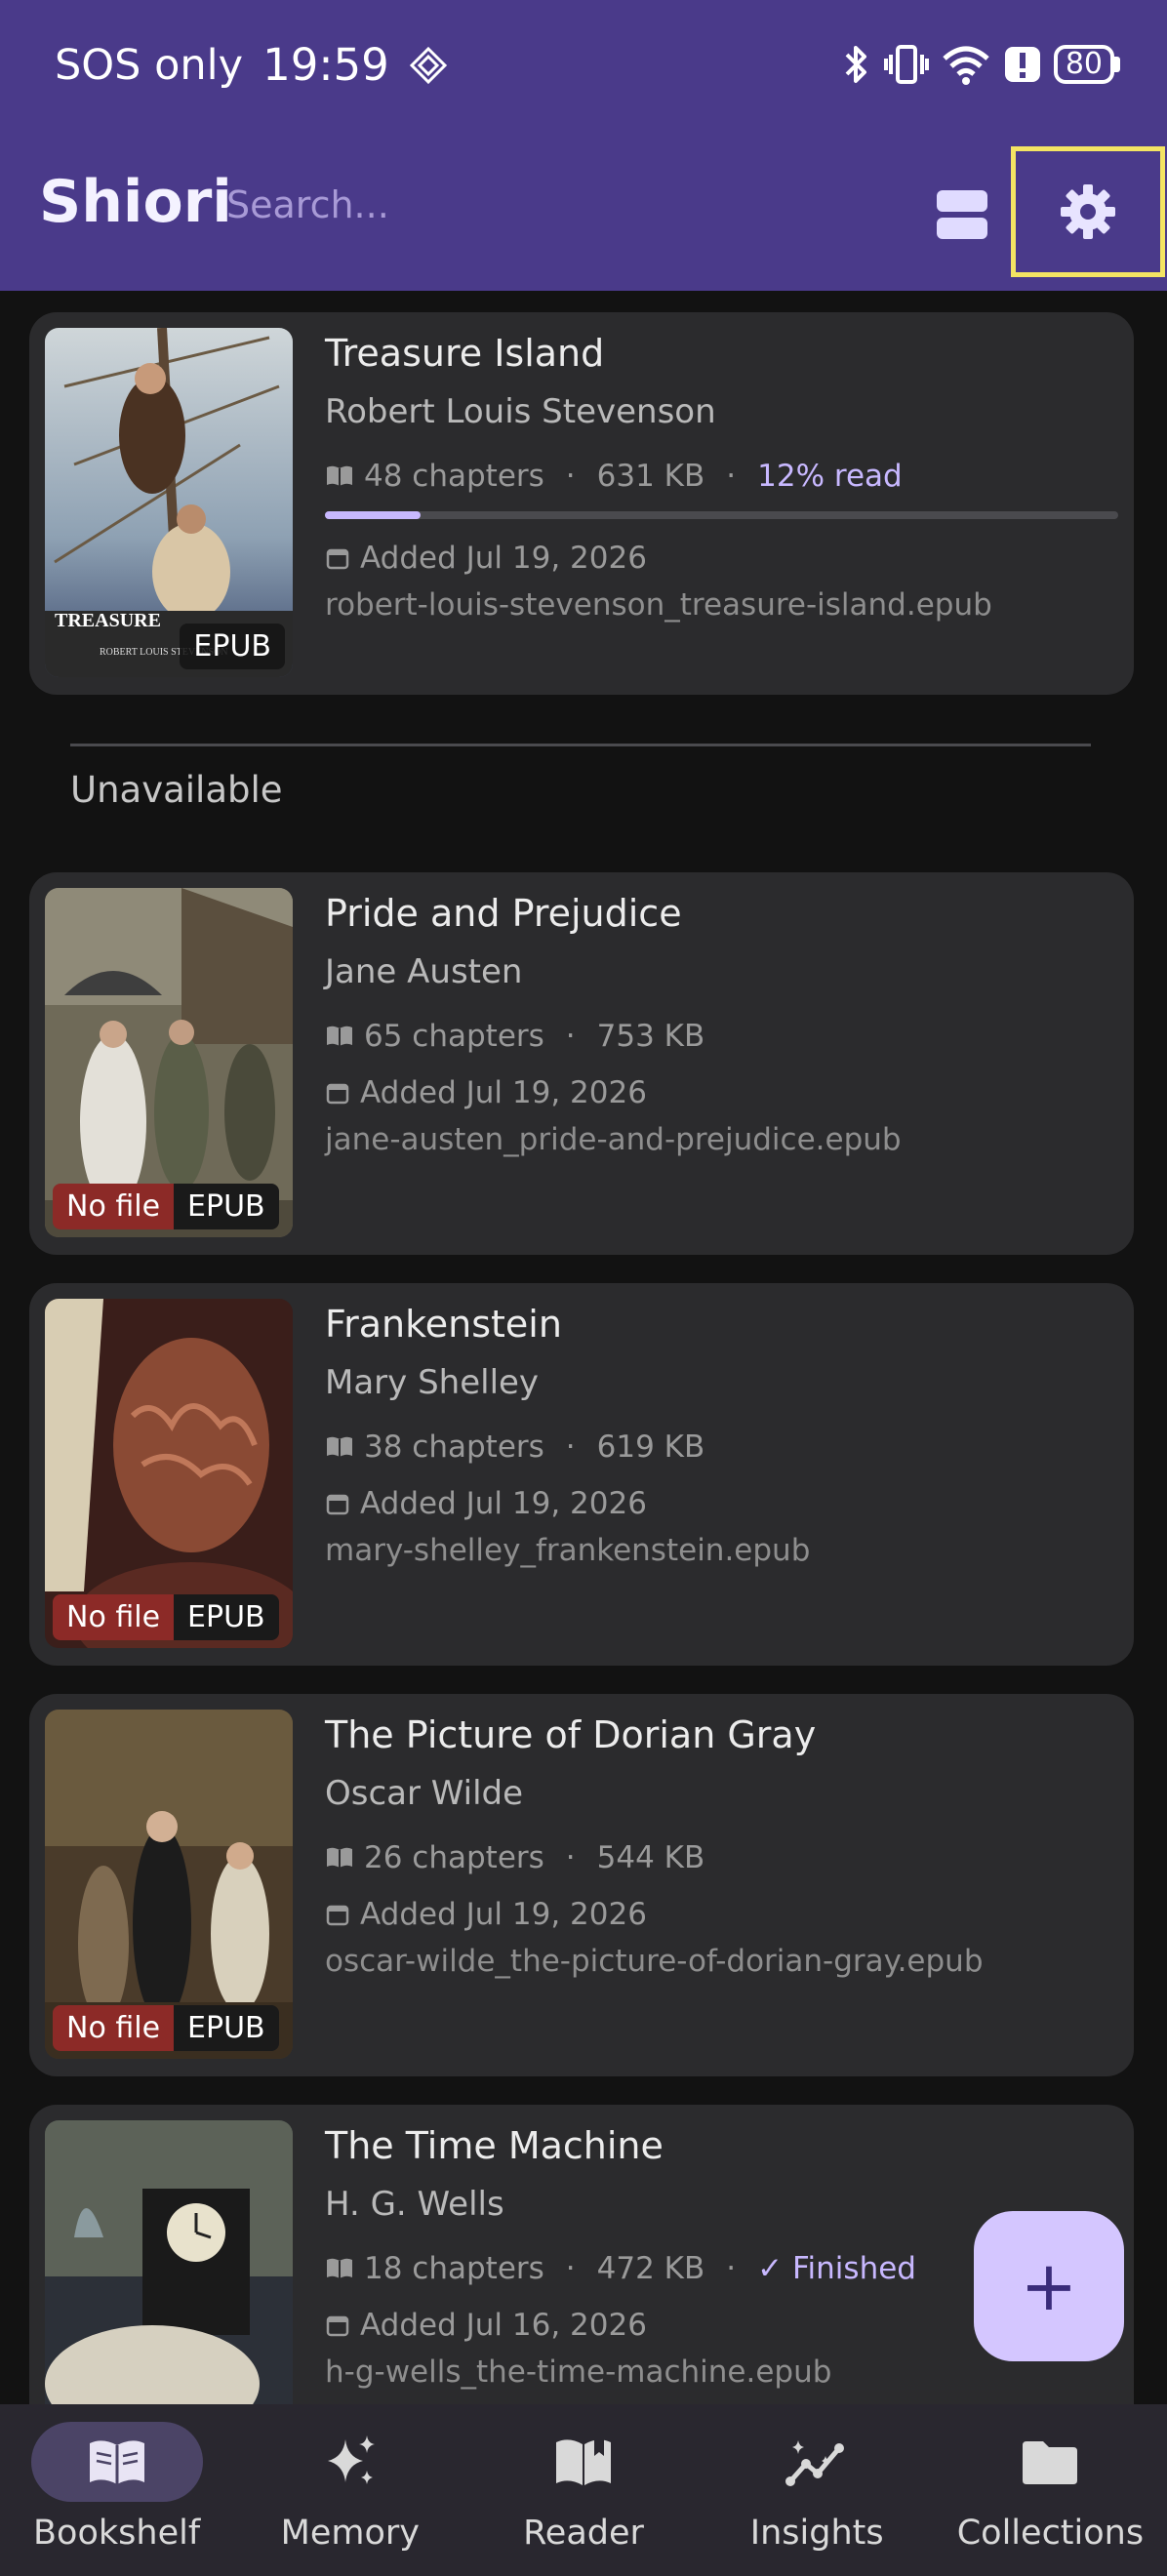  I want to click on battery-indicator: 80, so click(1086, 64).